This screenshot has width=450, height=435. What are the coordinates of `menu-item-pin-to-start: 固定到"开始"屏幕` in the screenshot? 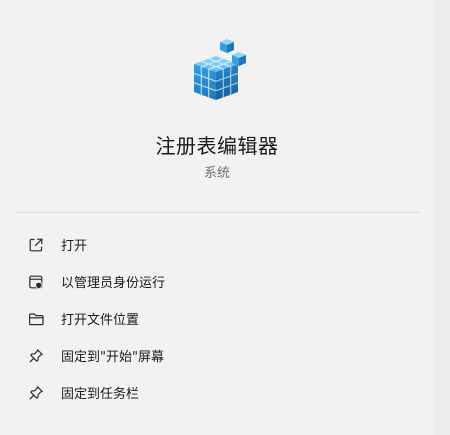 It's located at (218, 355).